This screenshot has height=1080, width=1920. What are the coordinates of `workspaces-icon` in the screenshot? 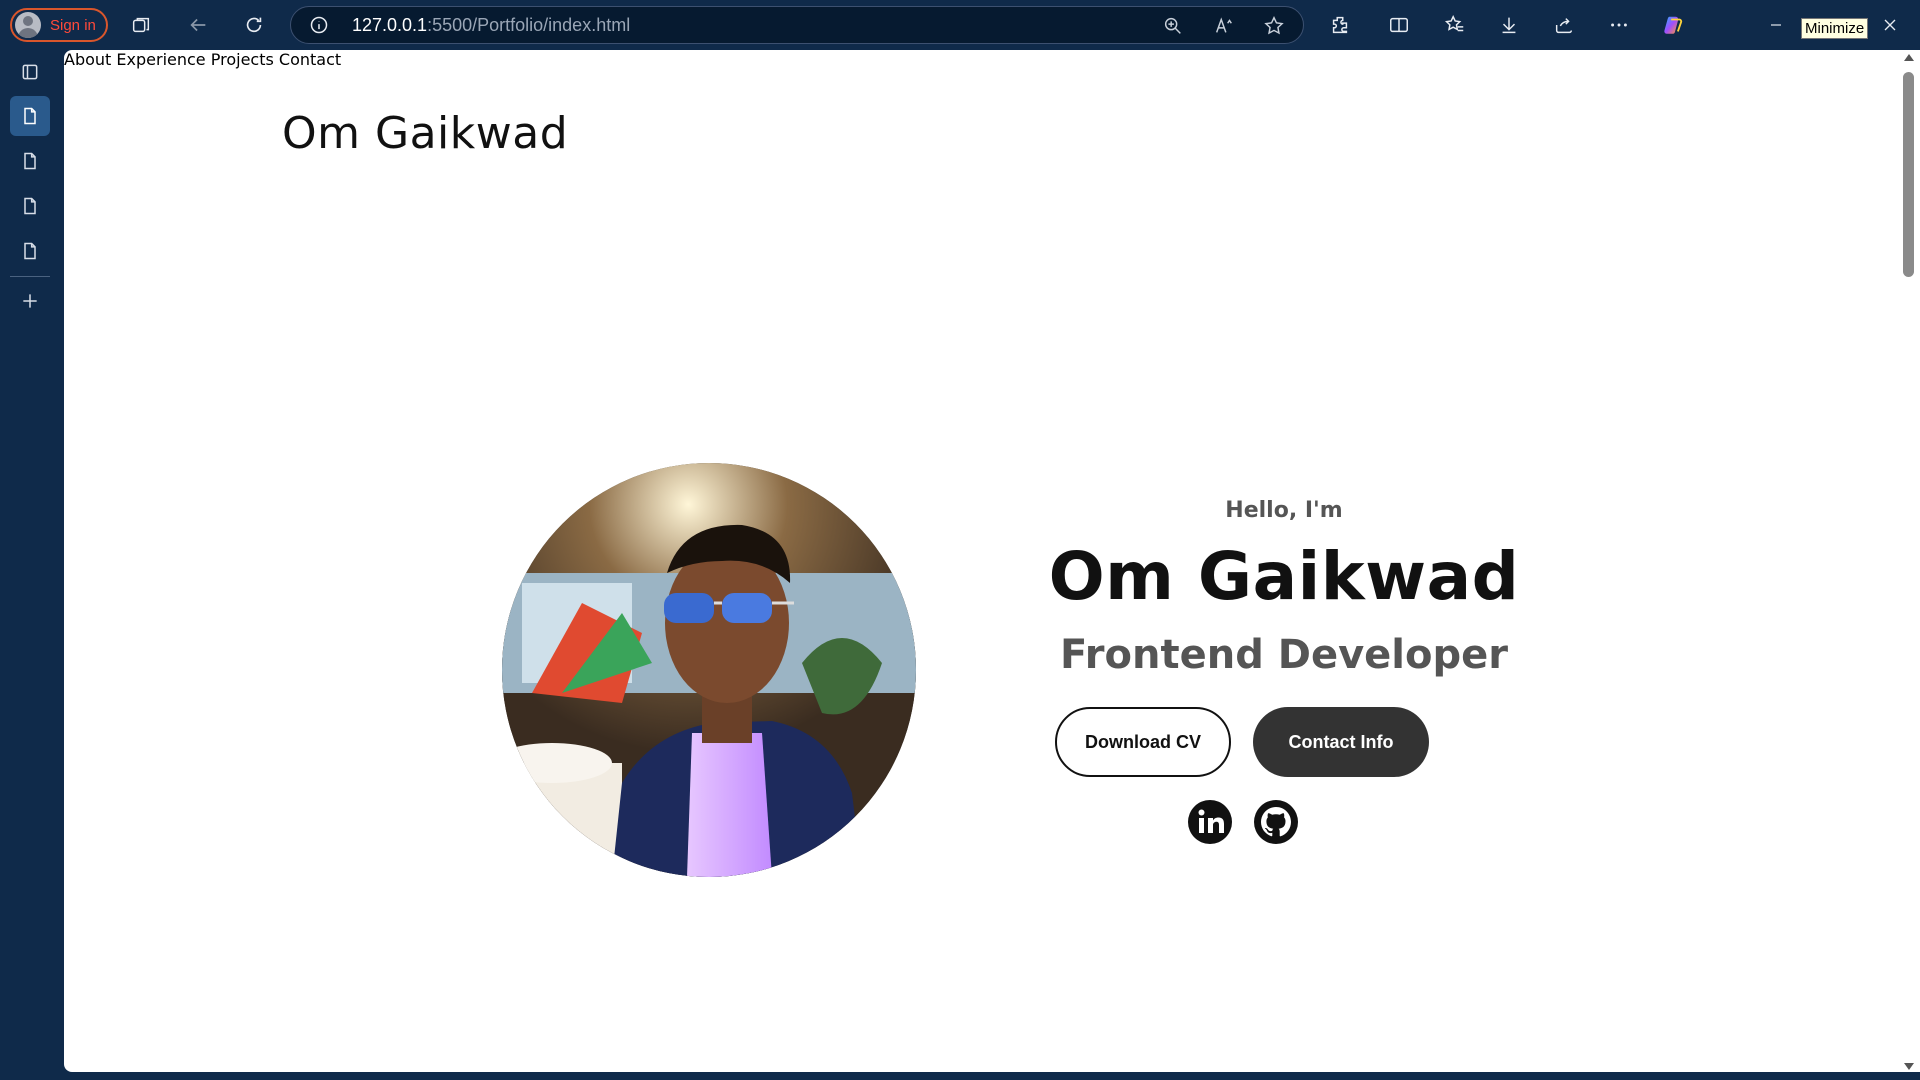 It's located at (141, 25).